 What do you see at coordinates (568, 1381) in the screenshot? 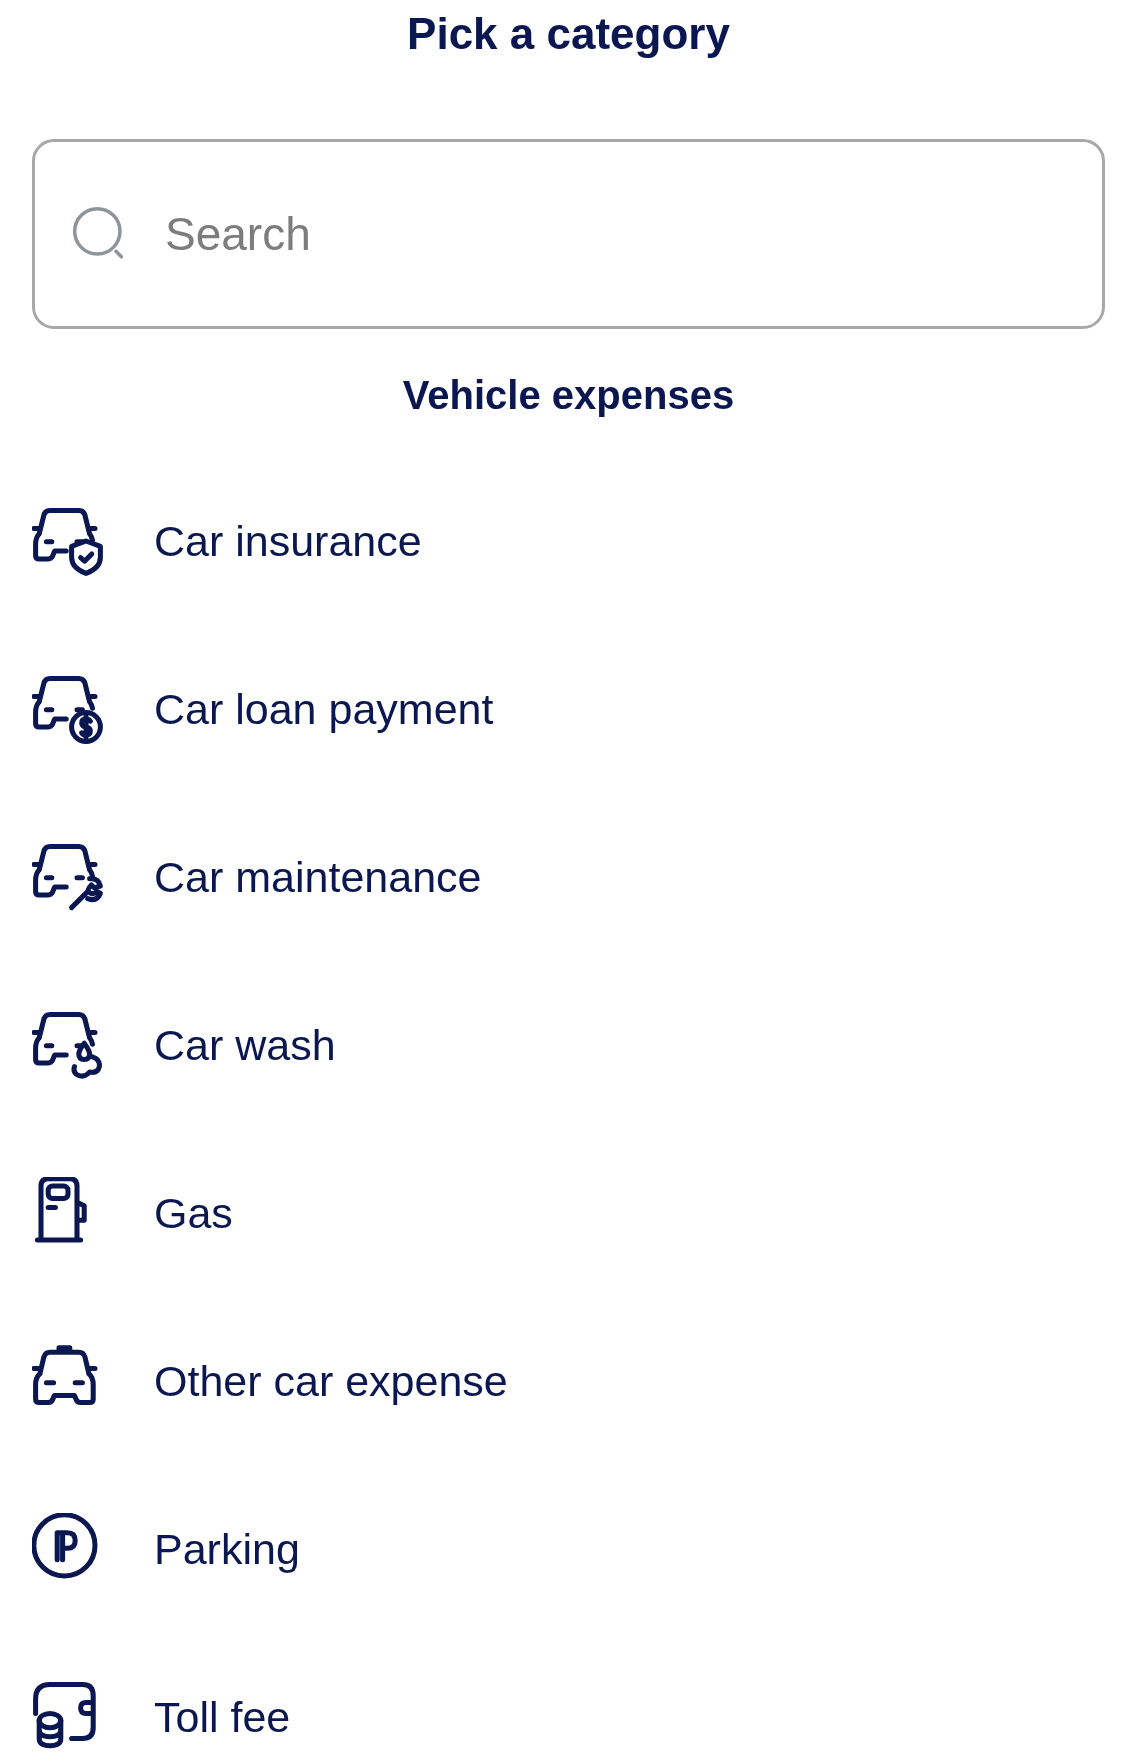
I see `category-item: Other car expense` at bounding box center [568, 1381].